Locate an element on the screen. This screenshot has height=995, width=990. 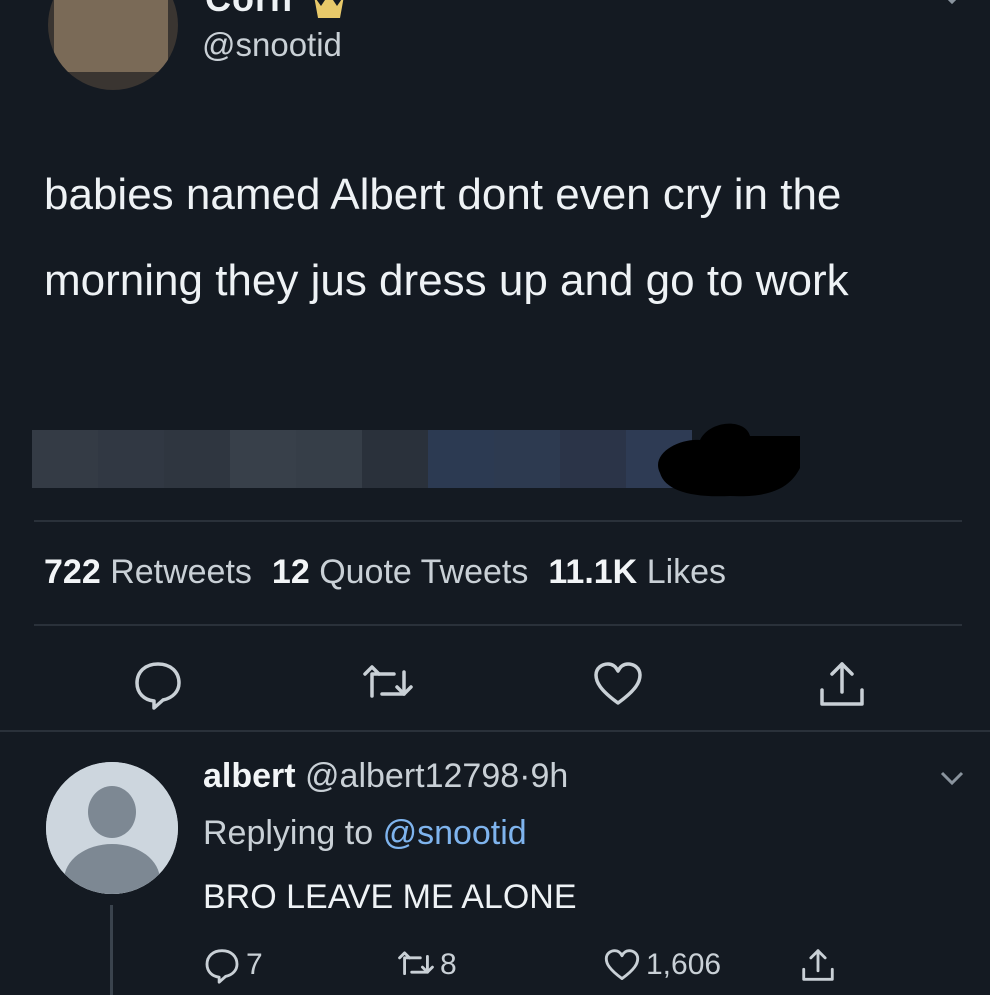
mention-link: @snootid is located at coordinates (455, 833).